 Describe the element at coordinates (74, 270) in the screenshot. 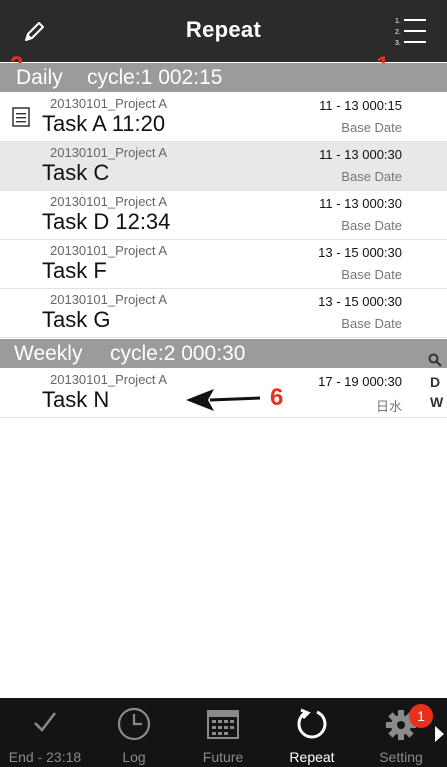

I see `task-name: Task F` at that location.